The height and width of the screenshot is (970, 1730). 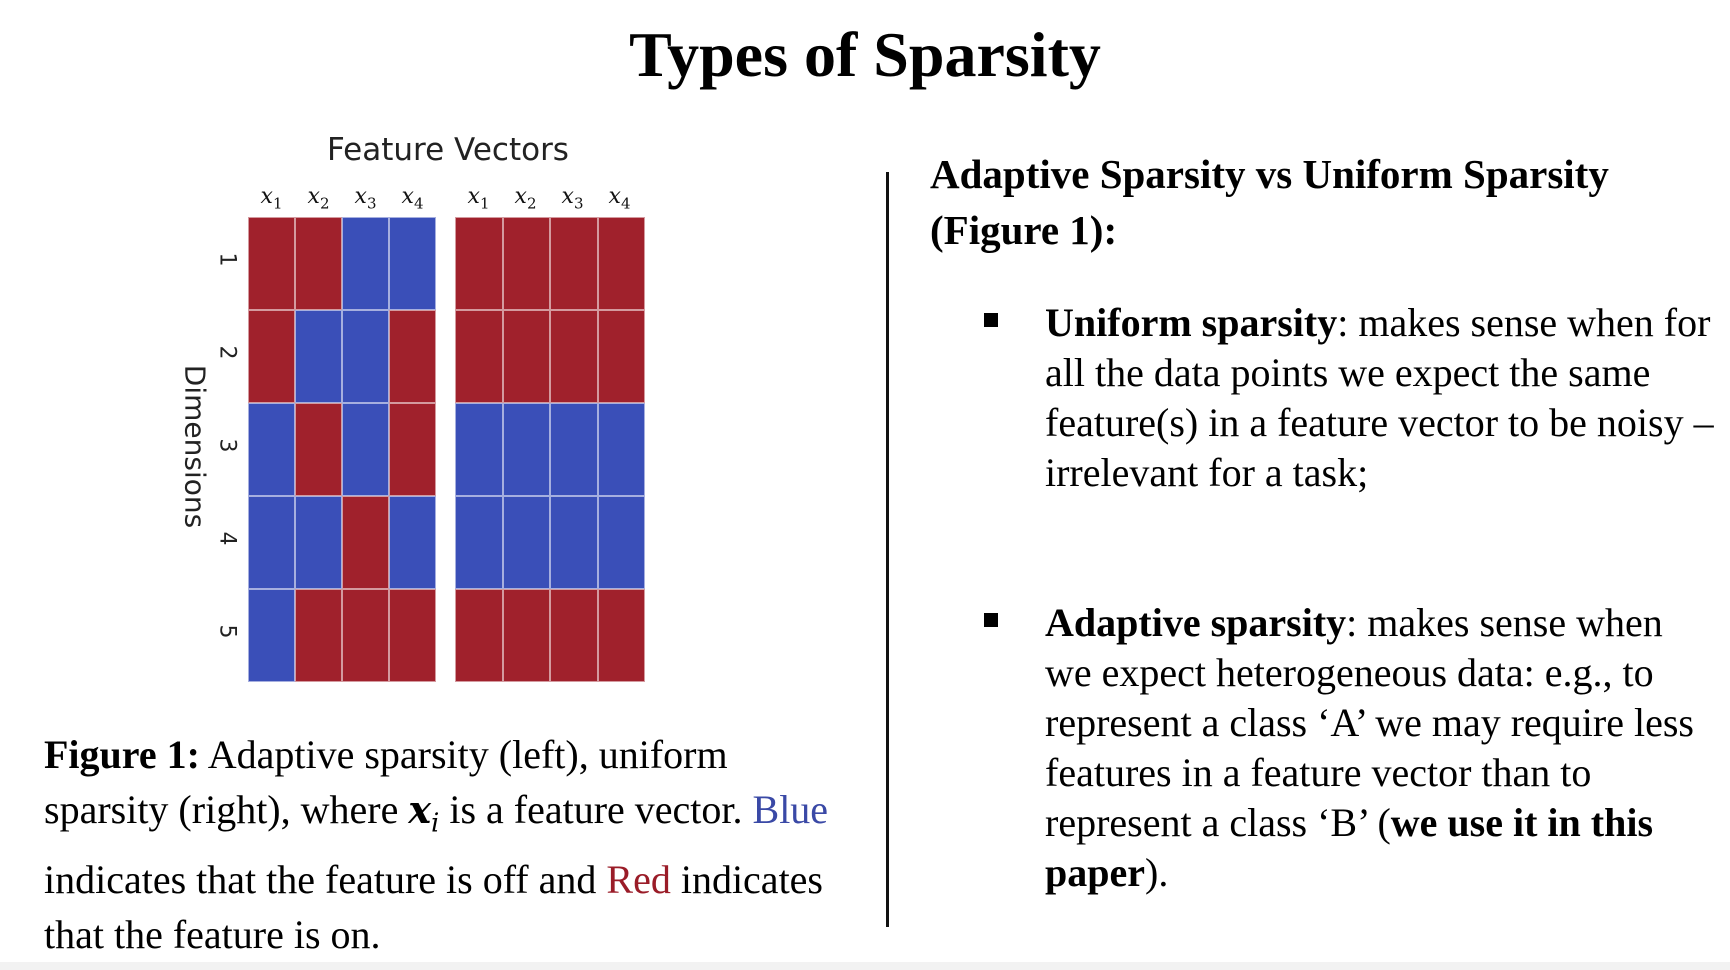 I want to click on uniform-cell-r4-c2, so click(x=526, y=542).